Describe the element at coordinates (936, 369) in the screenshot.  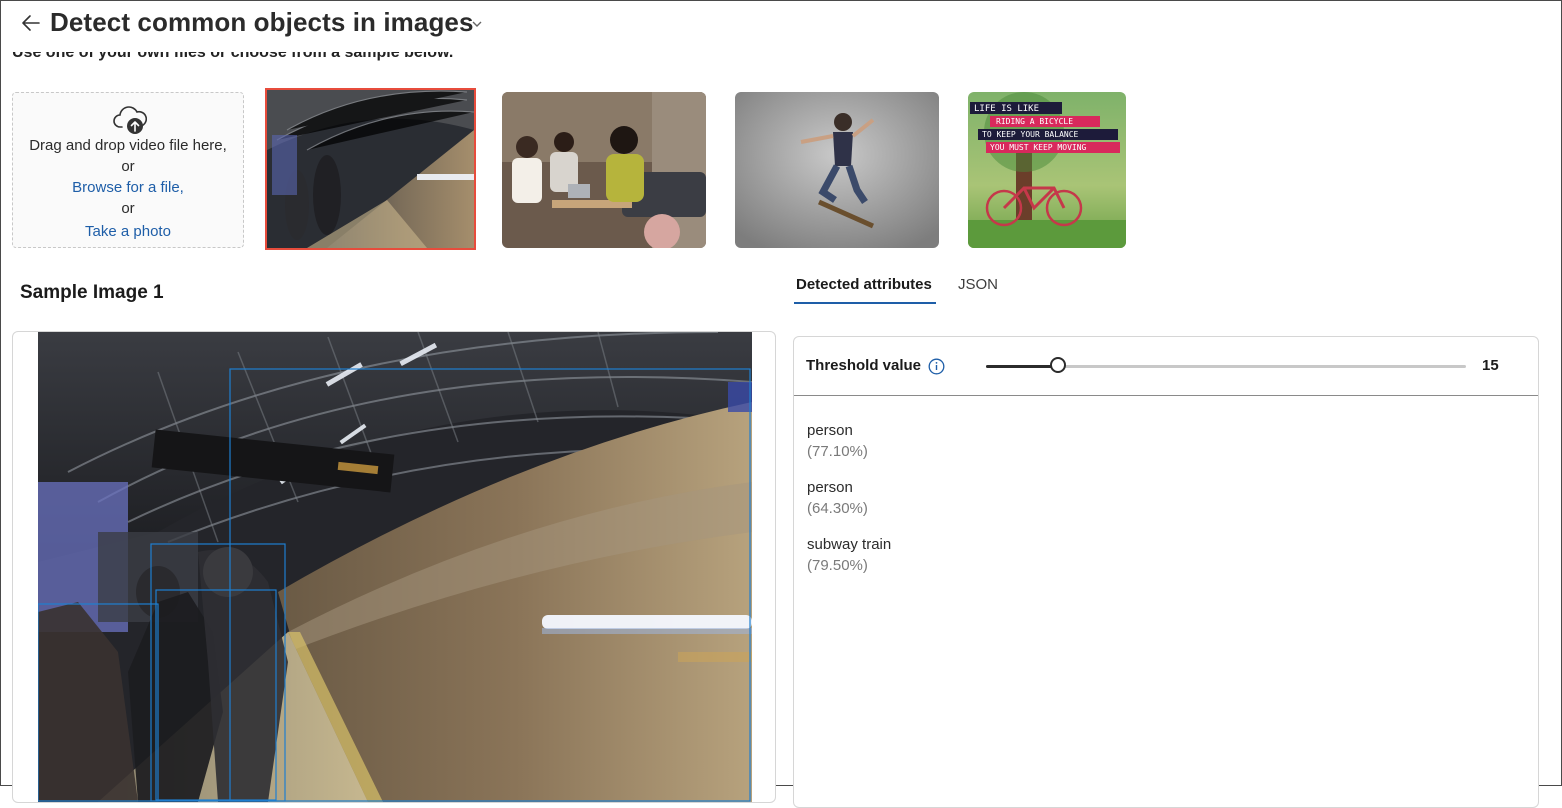
I see `info-icon` at that location.